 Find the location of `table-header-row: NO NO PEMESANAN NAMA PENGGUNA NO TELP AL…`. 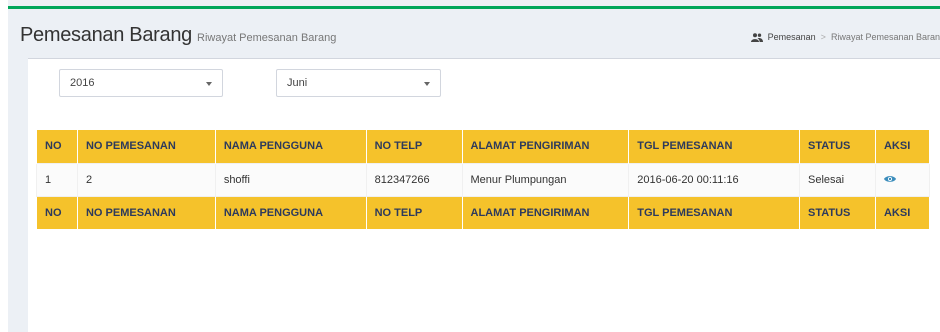

table-header-row: NO NO PEMESANAN NAMA PENGGUNA NO TELP AL… is located at coordinates (483, 146).